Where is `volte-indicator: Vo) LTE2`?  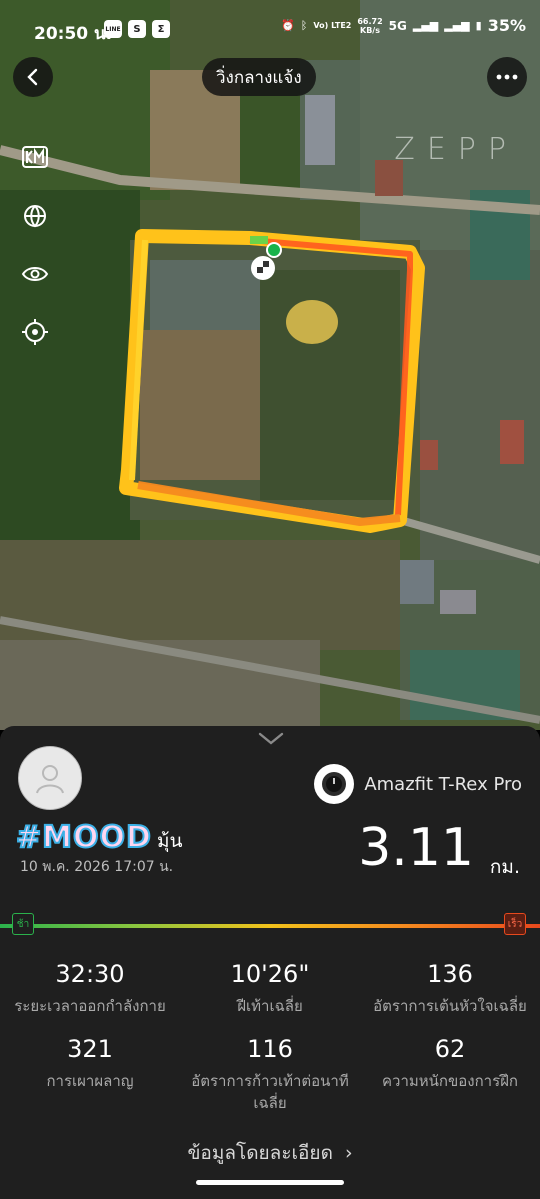
volte-indicator: Vo) LTE2 is located at coordinates (332, 25).